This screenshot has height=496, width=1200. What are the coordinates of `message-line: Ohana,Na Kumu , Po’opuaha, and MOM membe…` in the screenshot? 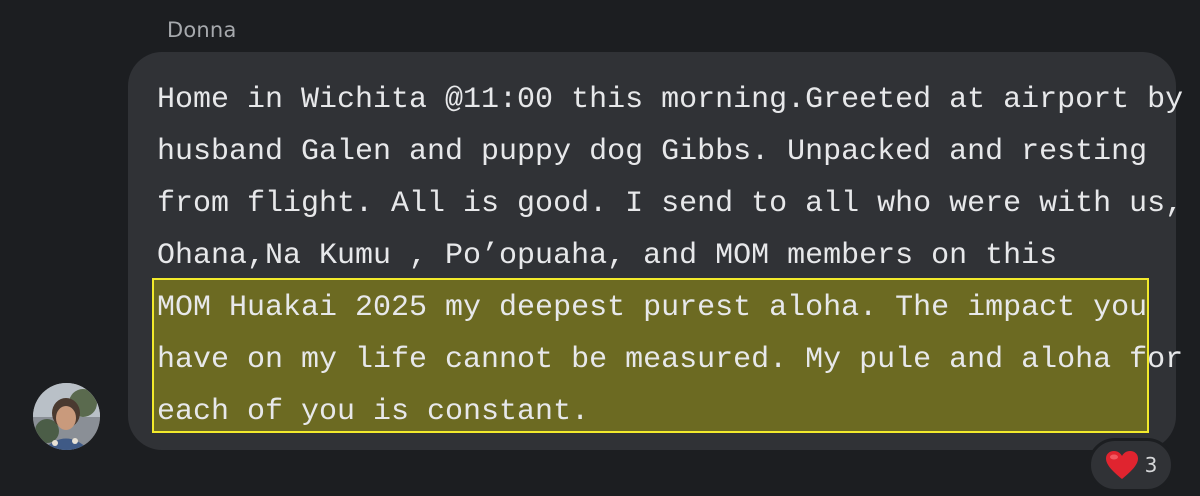 It's located at (607, 256).